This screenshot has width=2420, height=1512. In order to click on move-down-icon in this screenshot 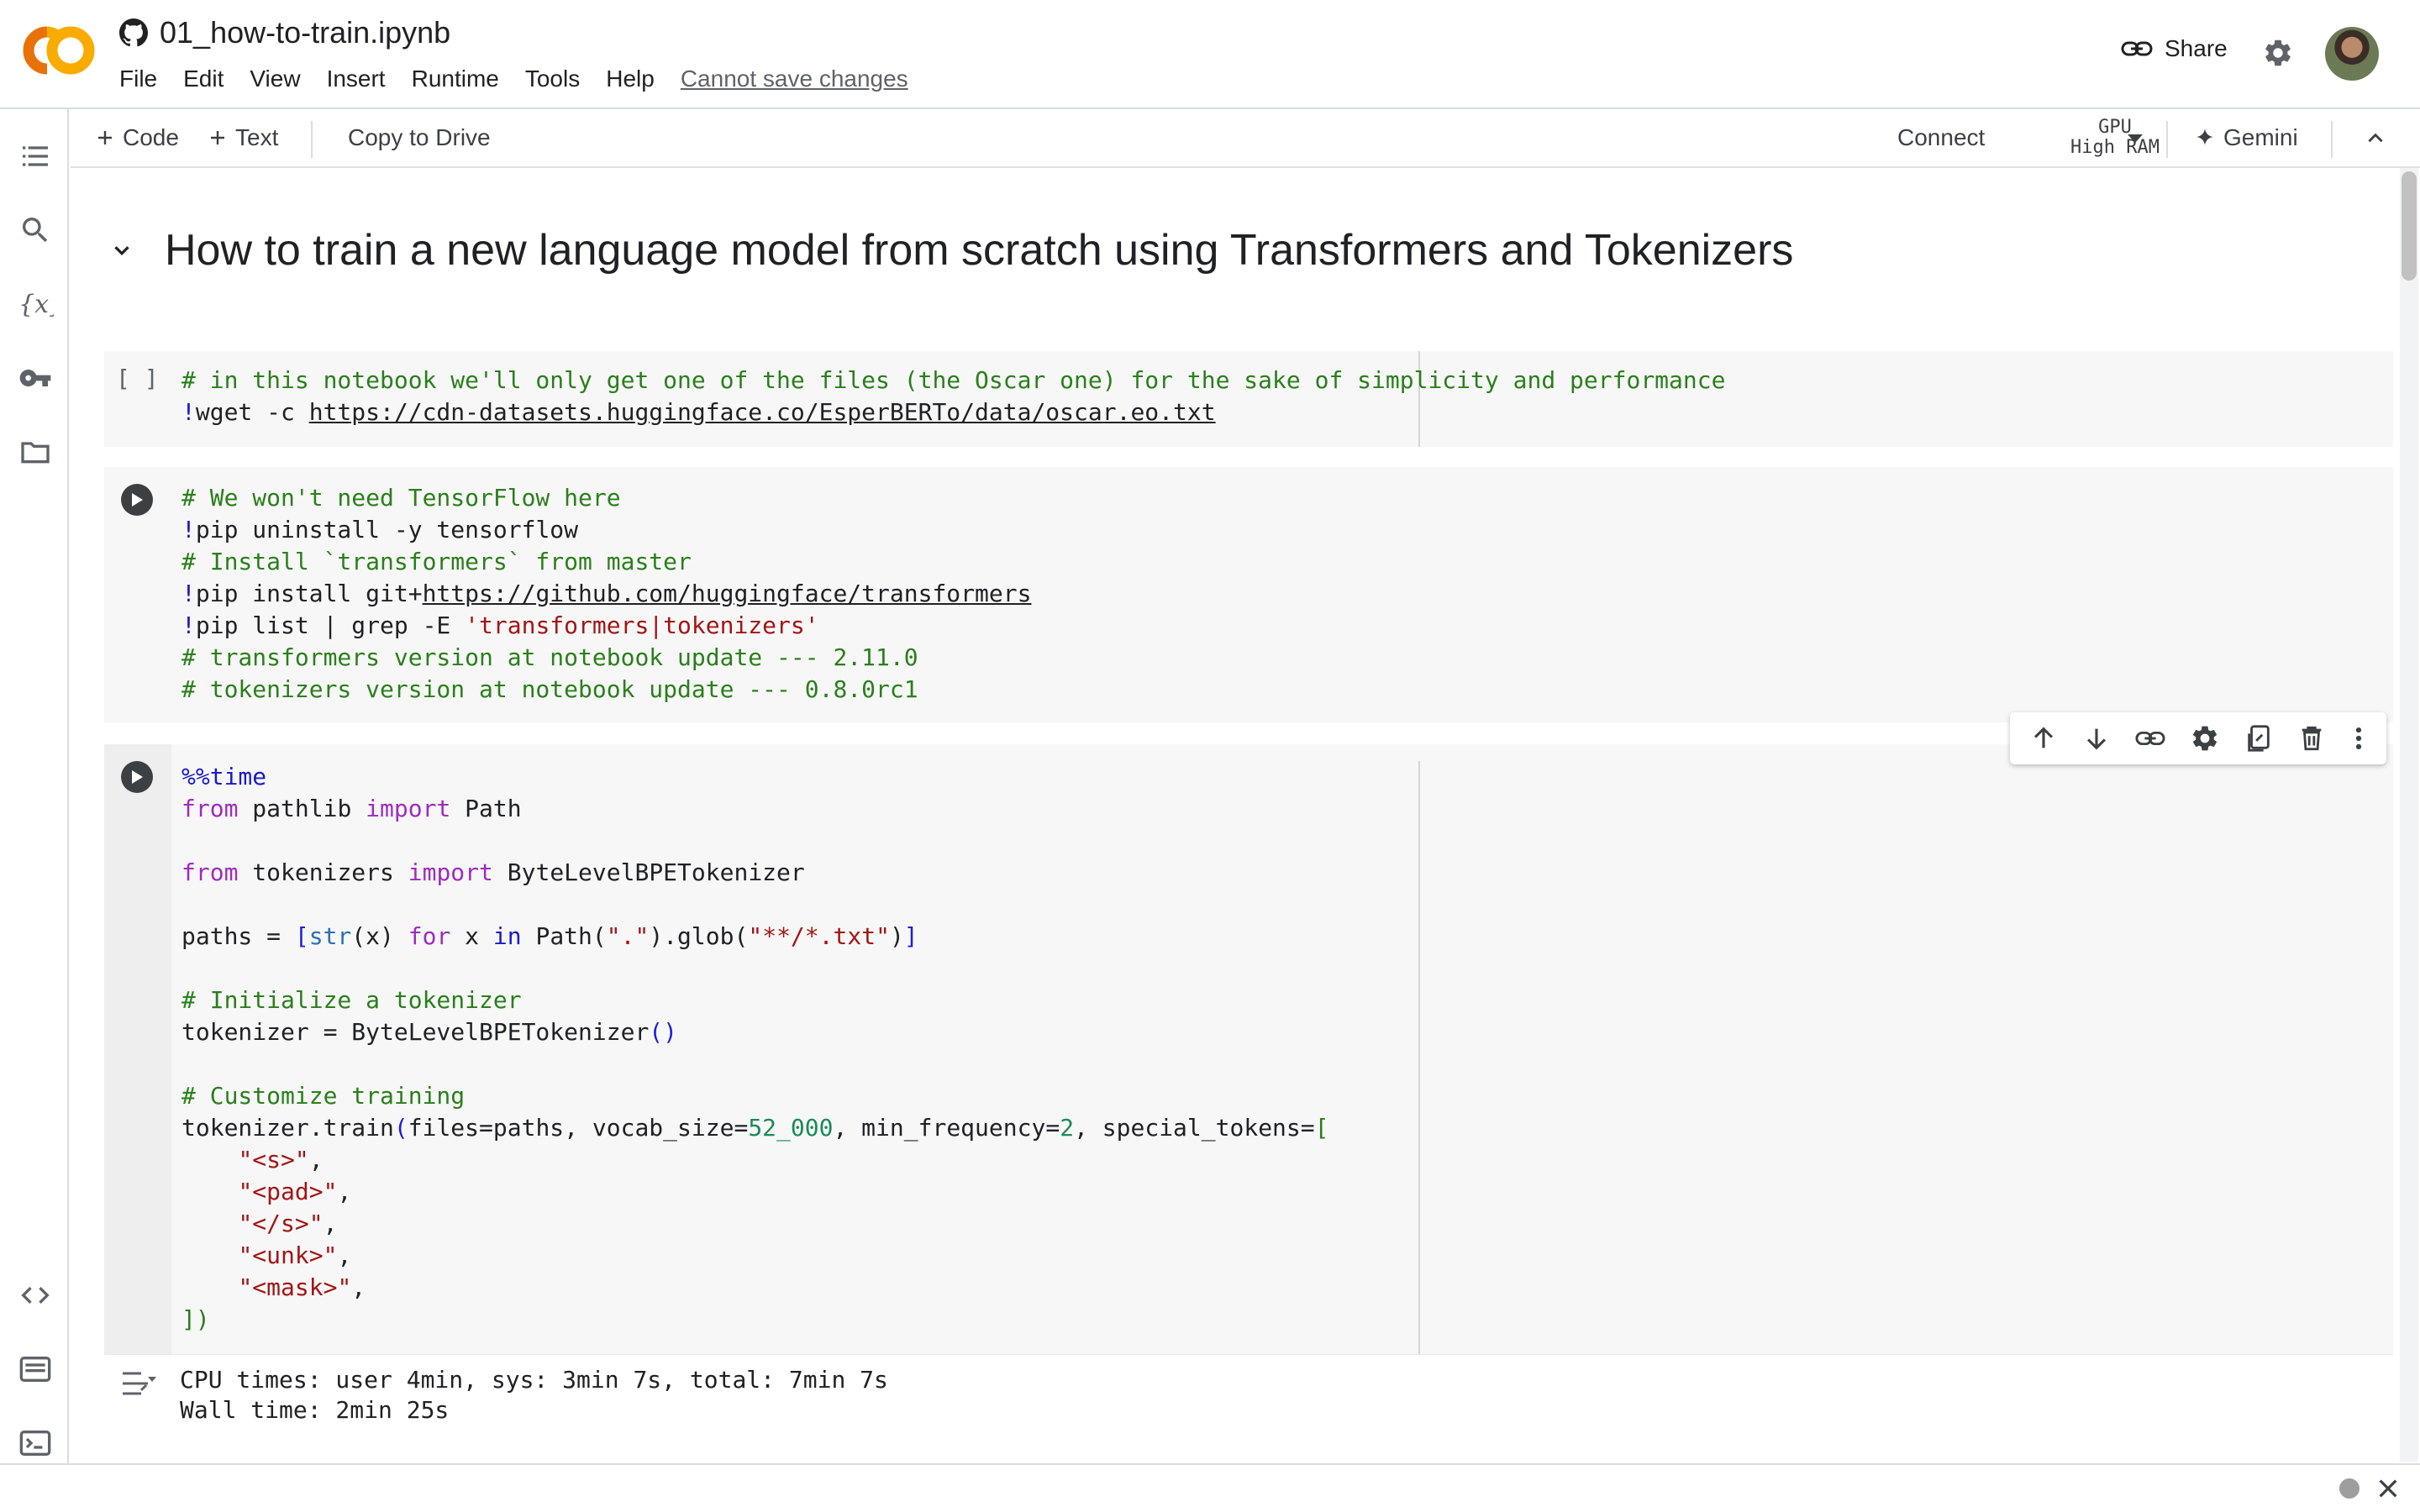, I will do `click(2096, 738)`.